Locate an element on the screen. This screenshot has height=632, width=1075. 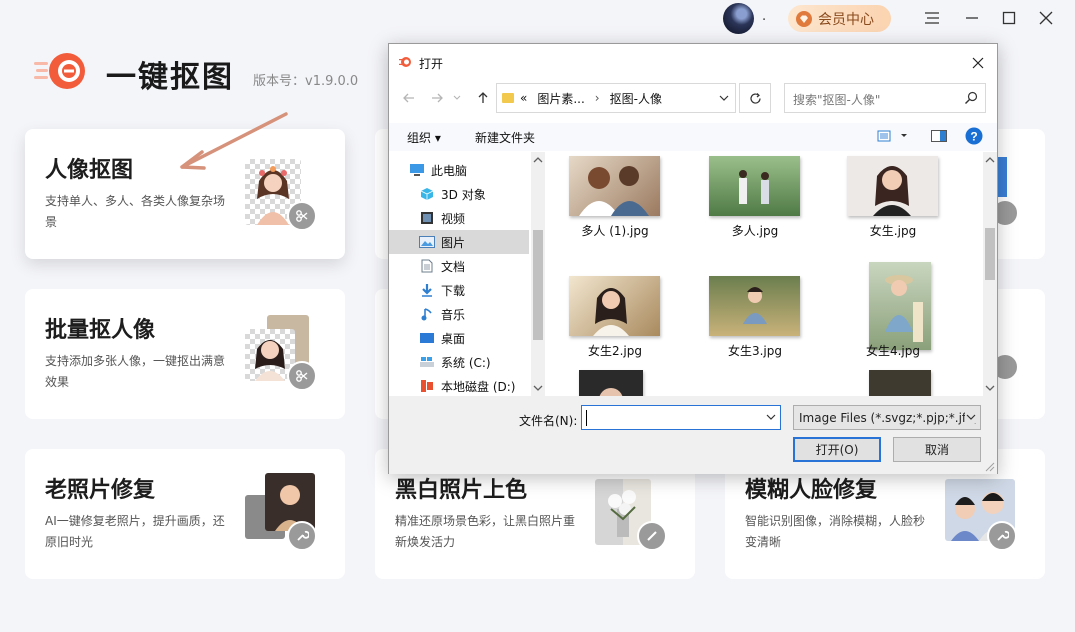
help-button: ? is located at coordinates (974, 137).